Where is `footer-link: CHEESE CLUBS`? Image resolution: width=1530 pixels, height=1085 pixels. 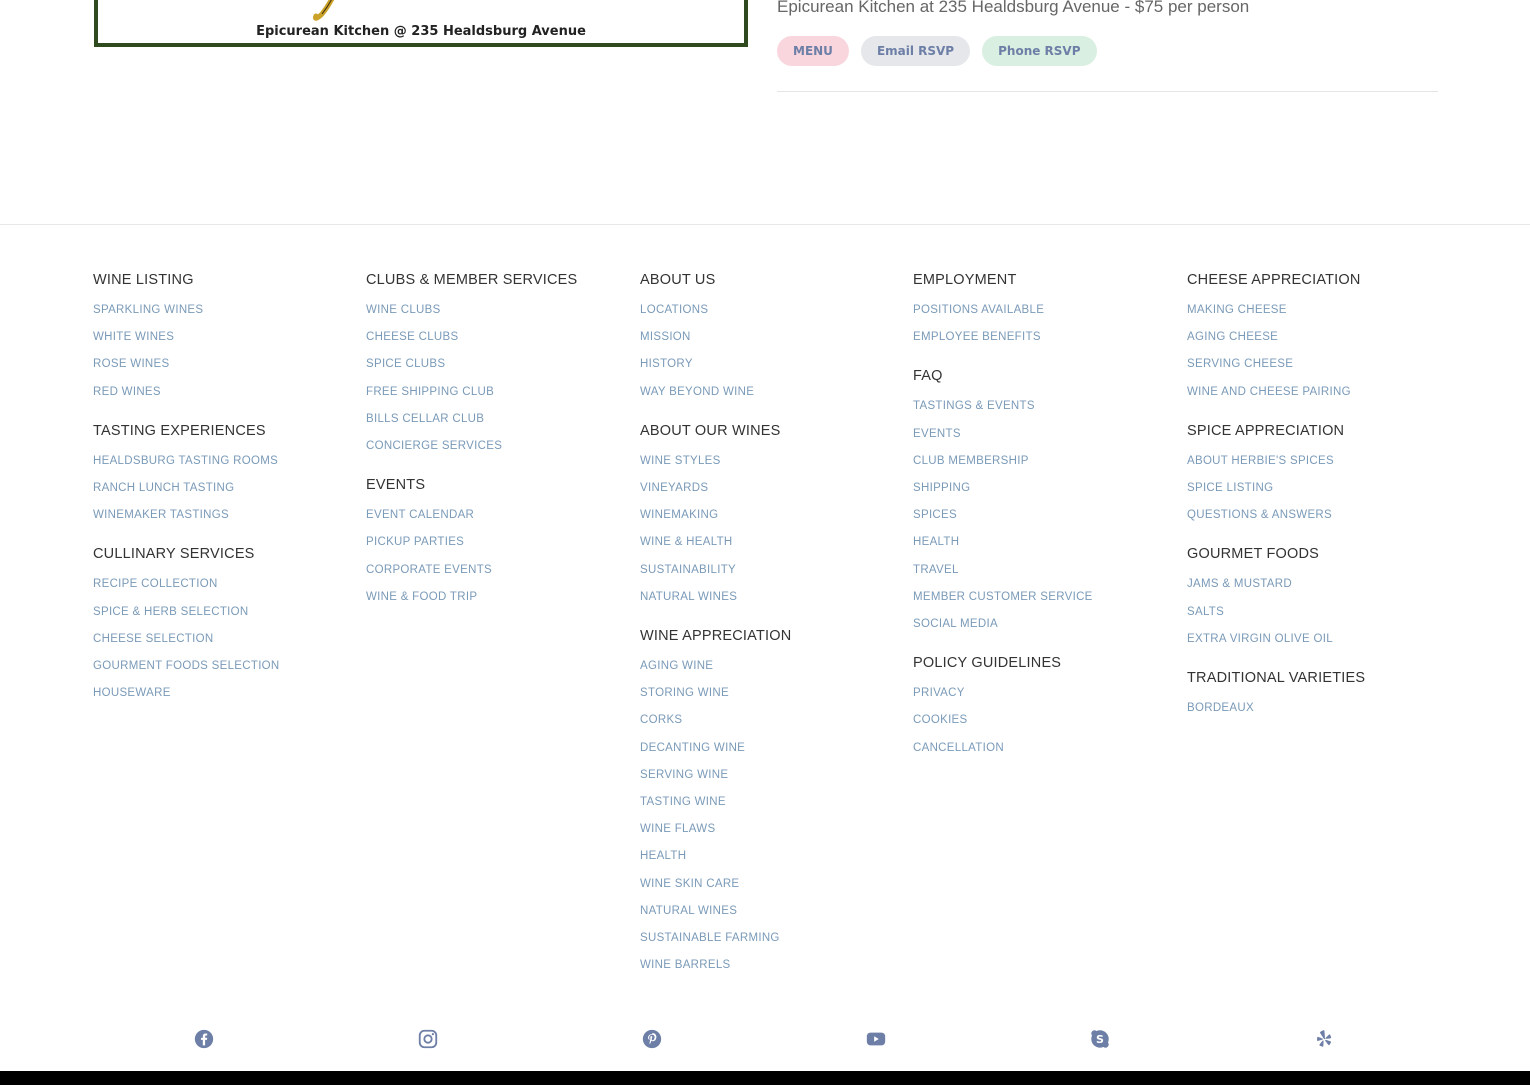
footer-link: CHEESE CLUBS is located at coordinates (496, 337).